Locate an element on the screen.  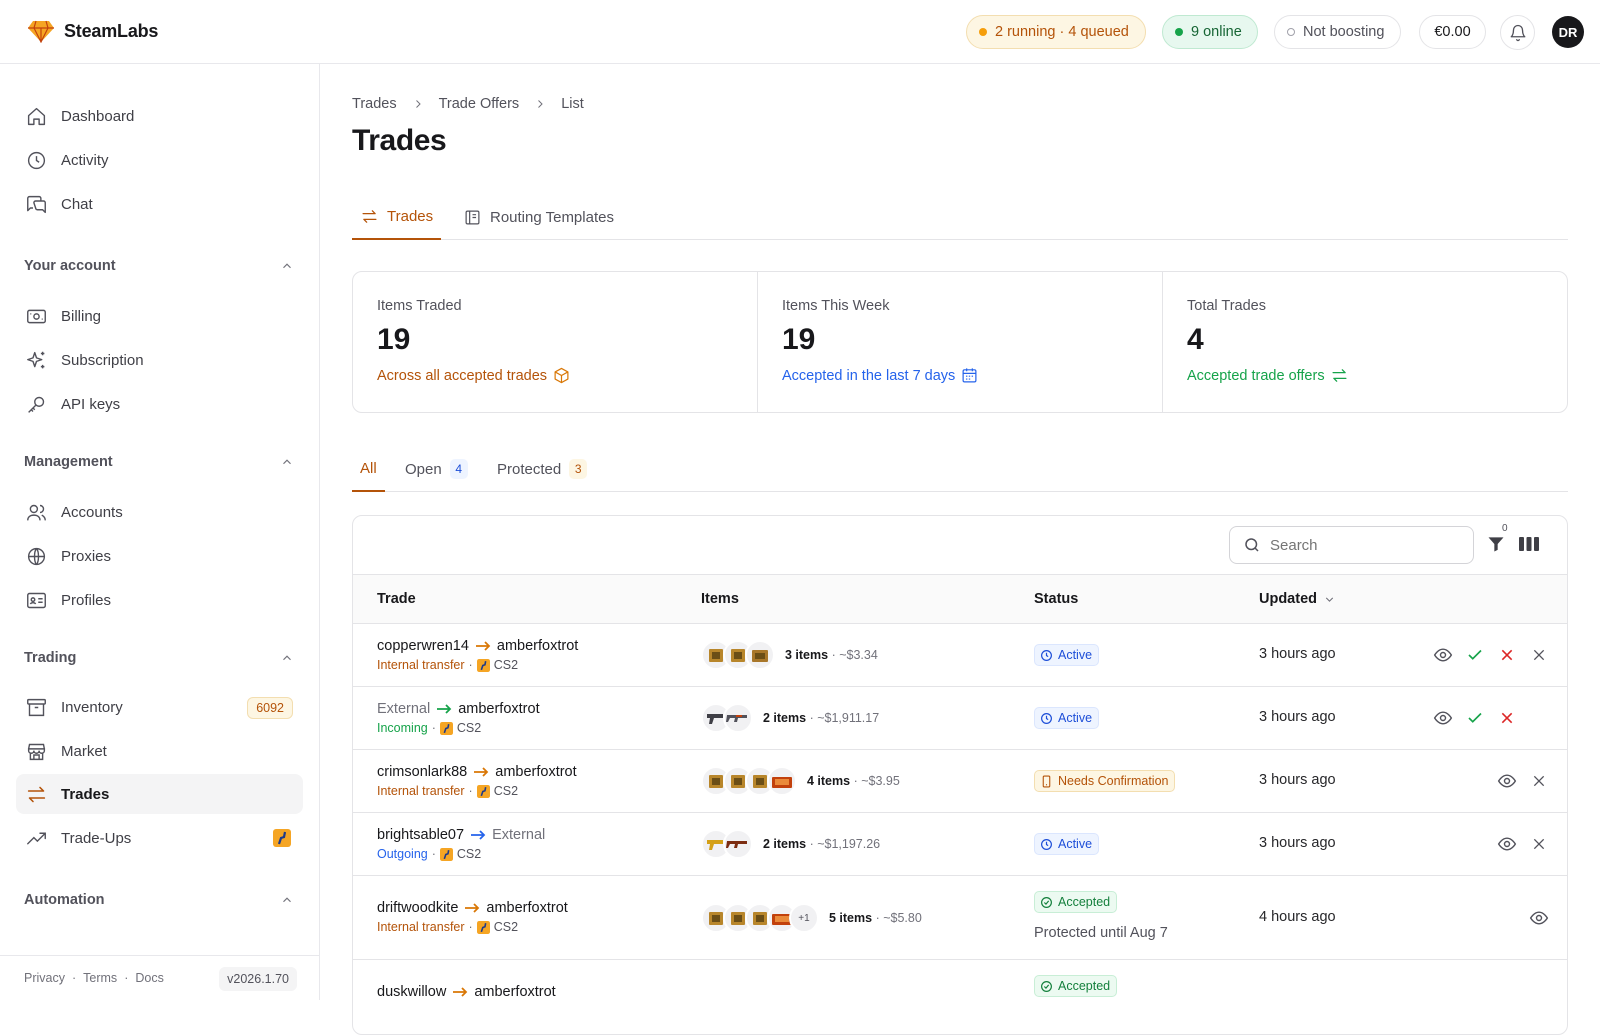
row-actions is located at coordinates (1523, 781).